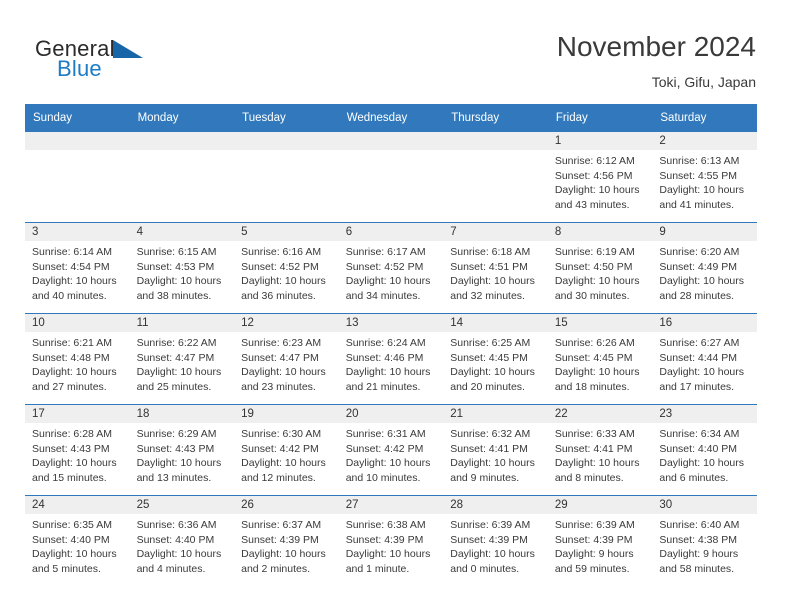  I want to click on daylight-duration-line2: and 38 minutes., so click(174, 295).